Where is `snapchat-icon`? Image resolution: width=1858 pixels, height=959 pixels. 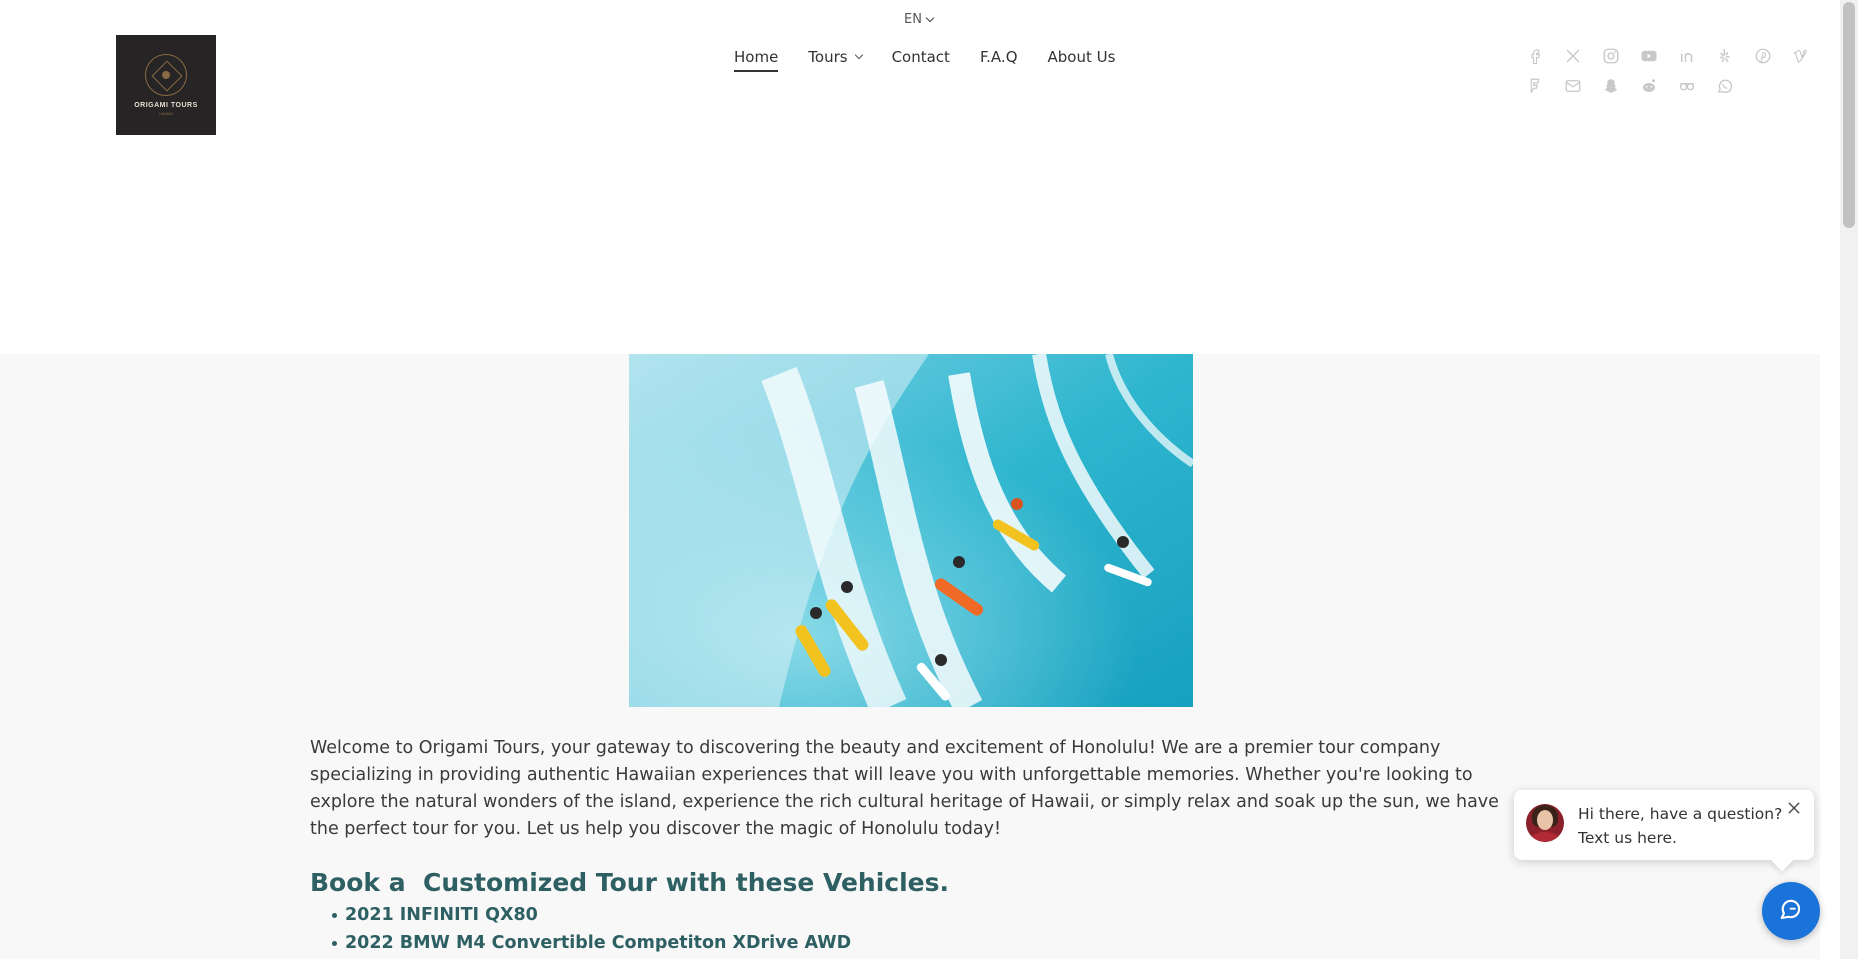 snapchat-icon is located at coordinates (1611, 86).